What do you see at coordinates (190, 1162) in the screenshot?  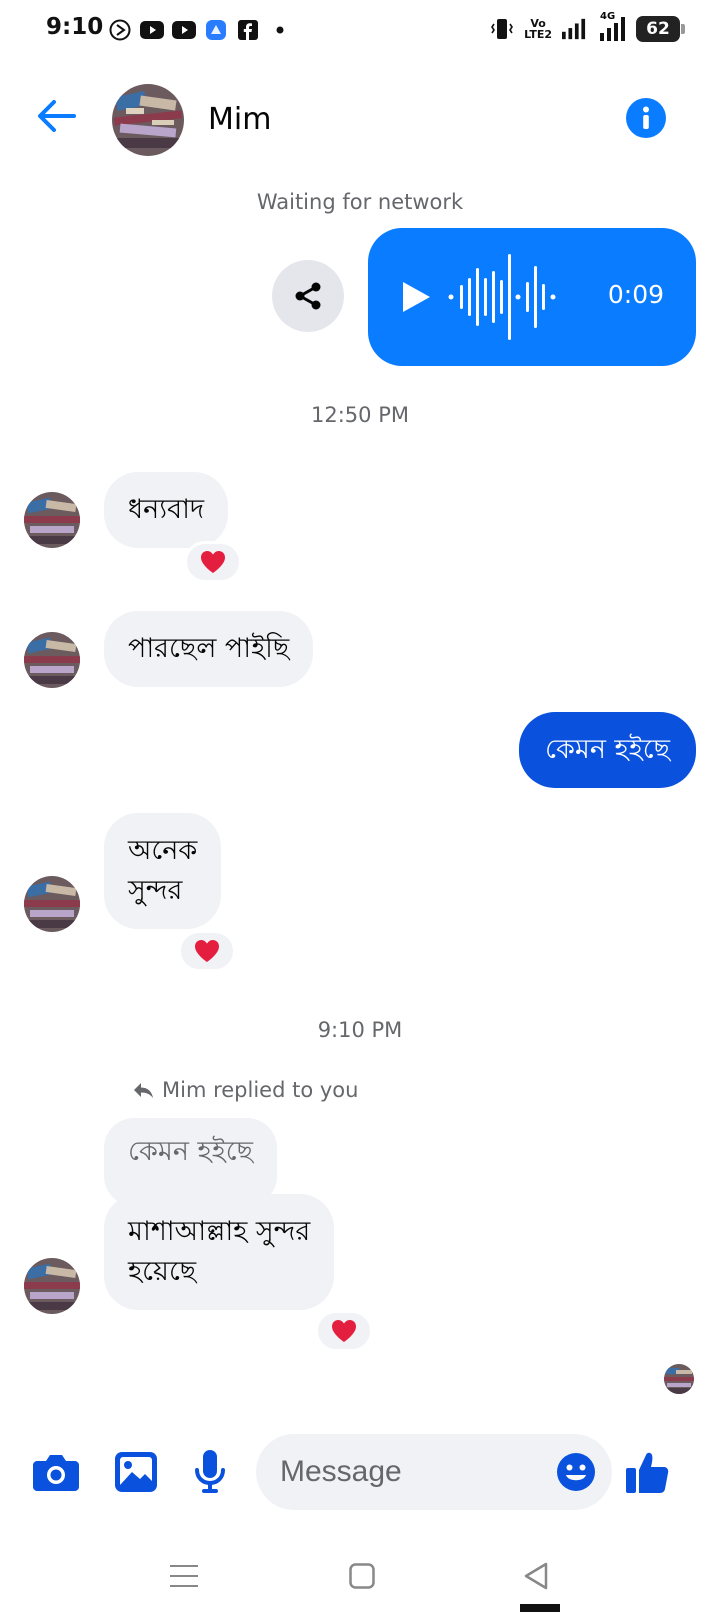 I see `quoted-message: কেমন হইছে` at bounding box center [190, 1162].